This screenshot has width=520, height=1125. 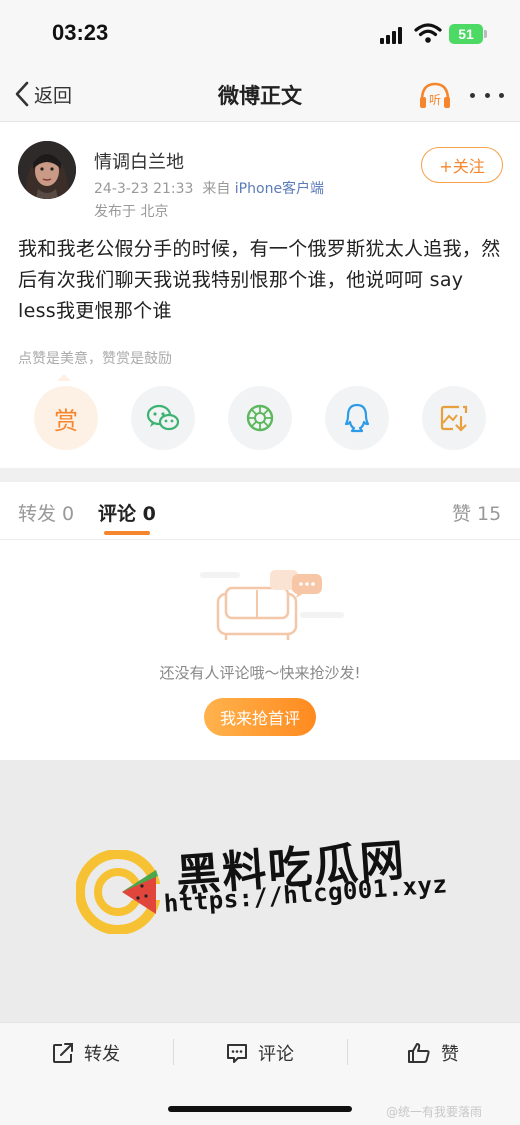 What do you see at coordinates (139, 161) in the screenshot?
I see `author-name: 情调白兰地` at bounding box center [139, 161].